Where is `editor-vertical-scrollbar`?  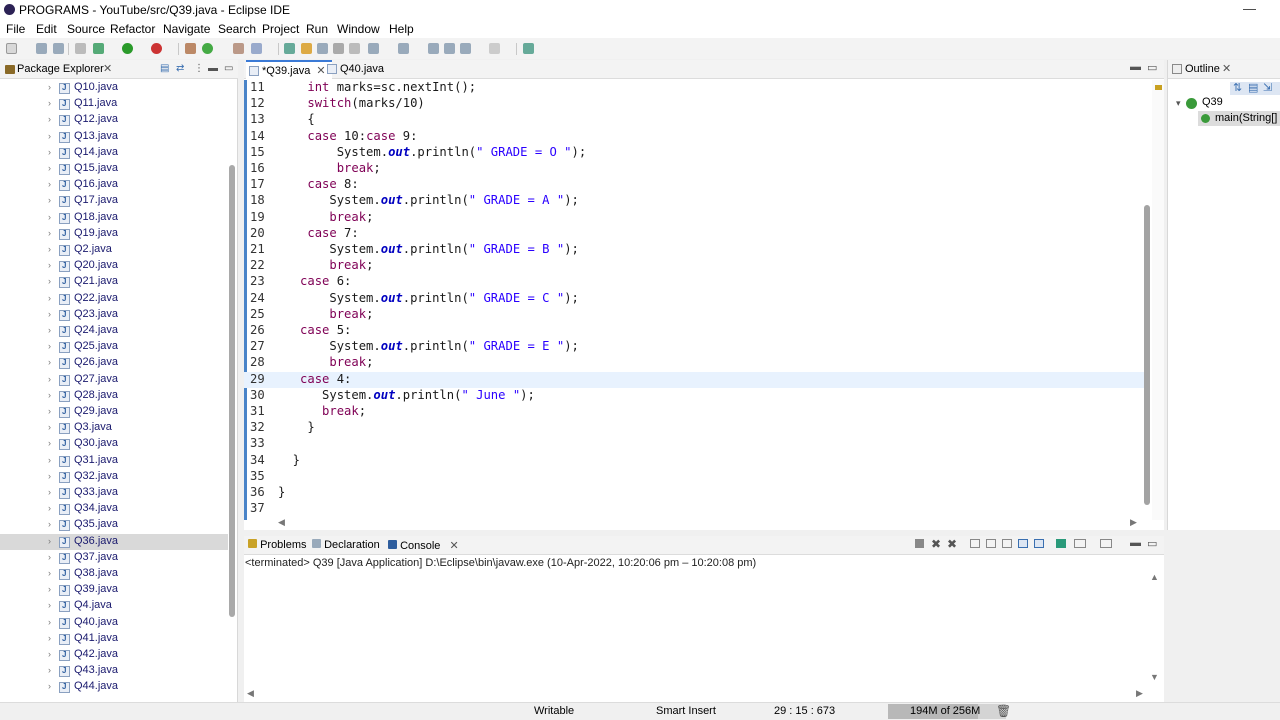
editor-vertical-scrollbar is located at coordinates (1147, 355).